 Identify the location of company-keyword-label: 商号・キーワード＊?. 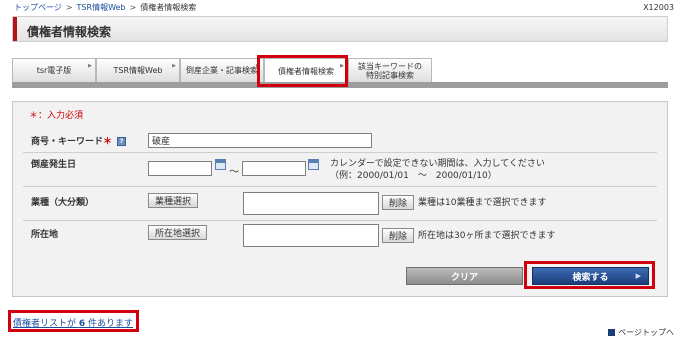
(79, 140).